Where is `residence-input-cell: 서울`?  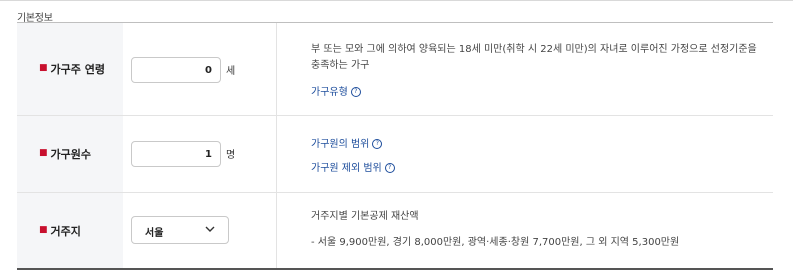
residence-input-cell: 서울 is located at coordinates (200, 230).